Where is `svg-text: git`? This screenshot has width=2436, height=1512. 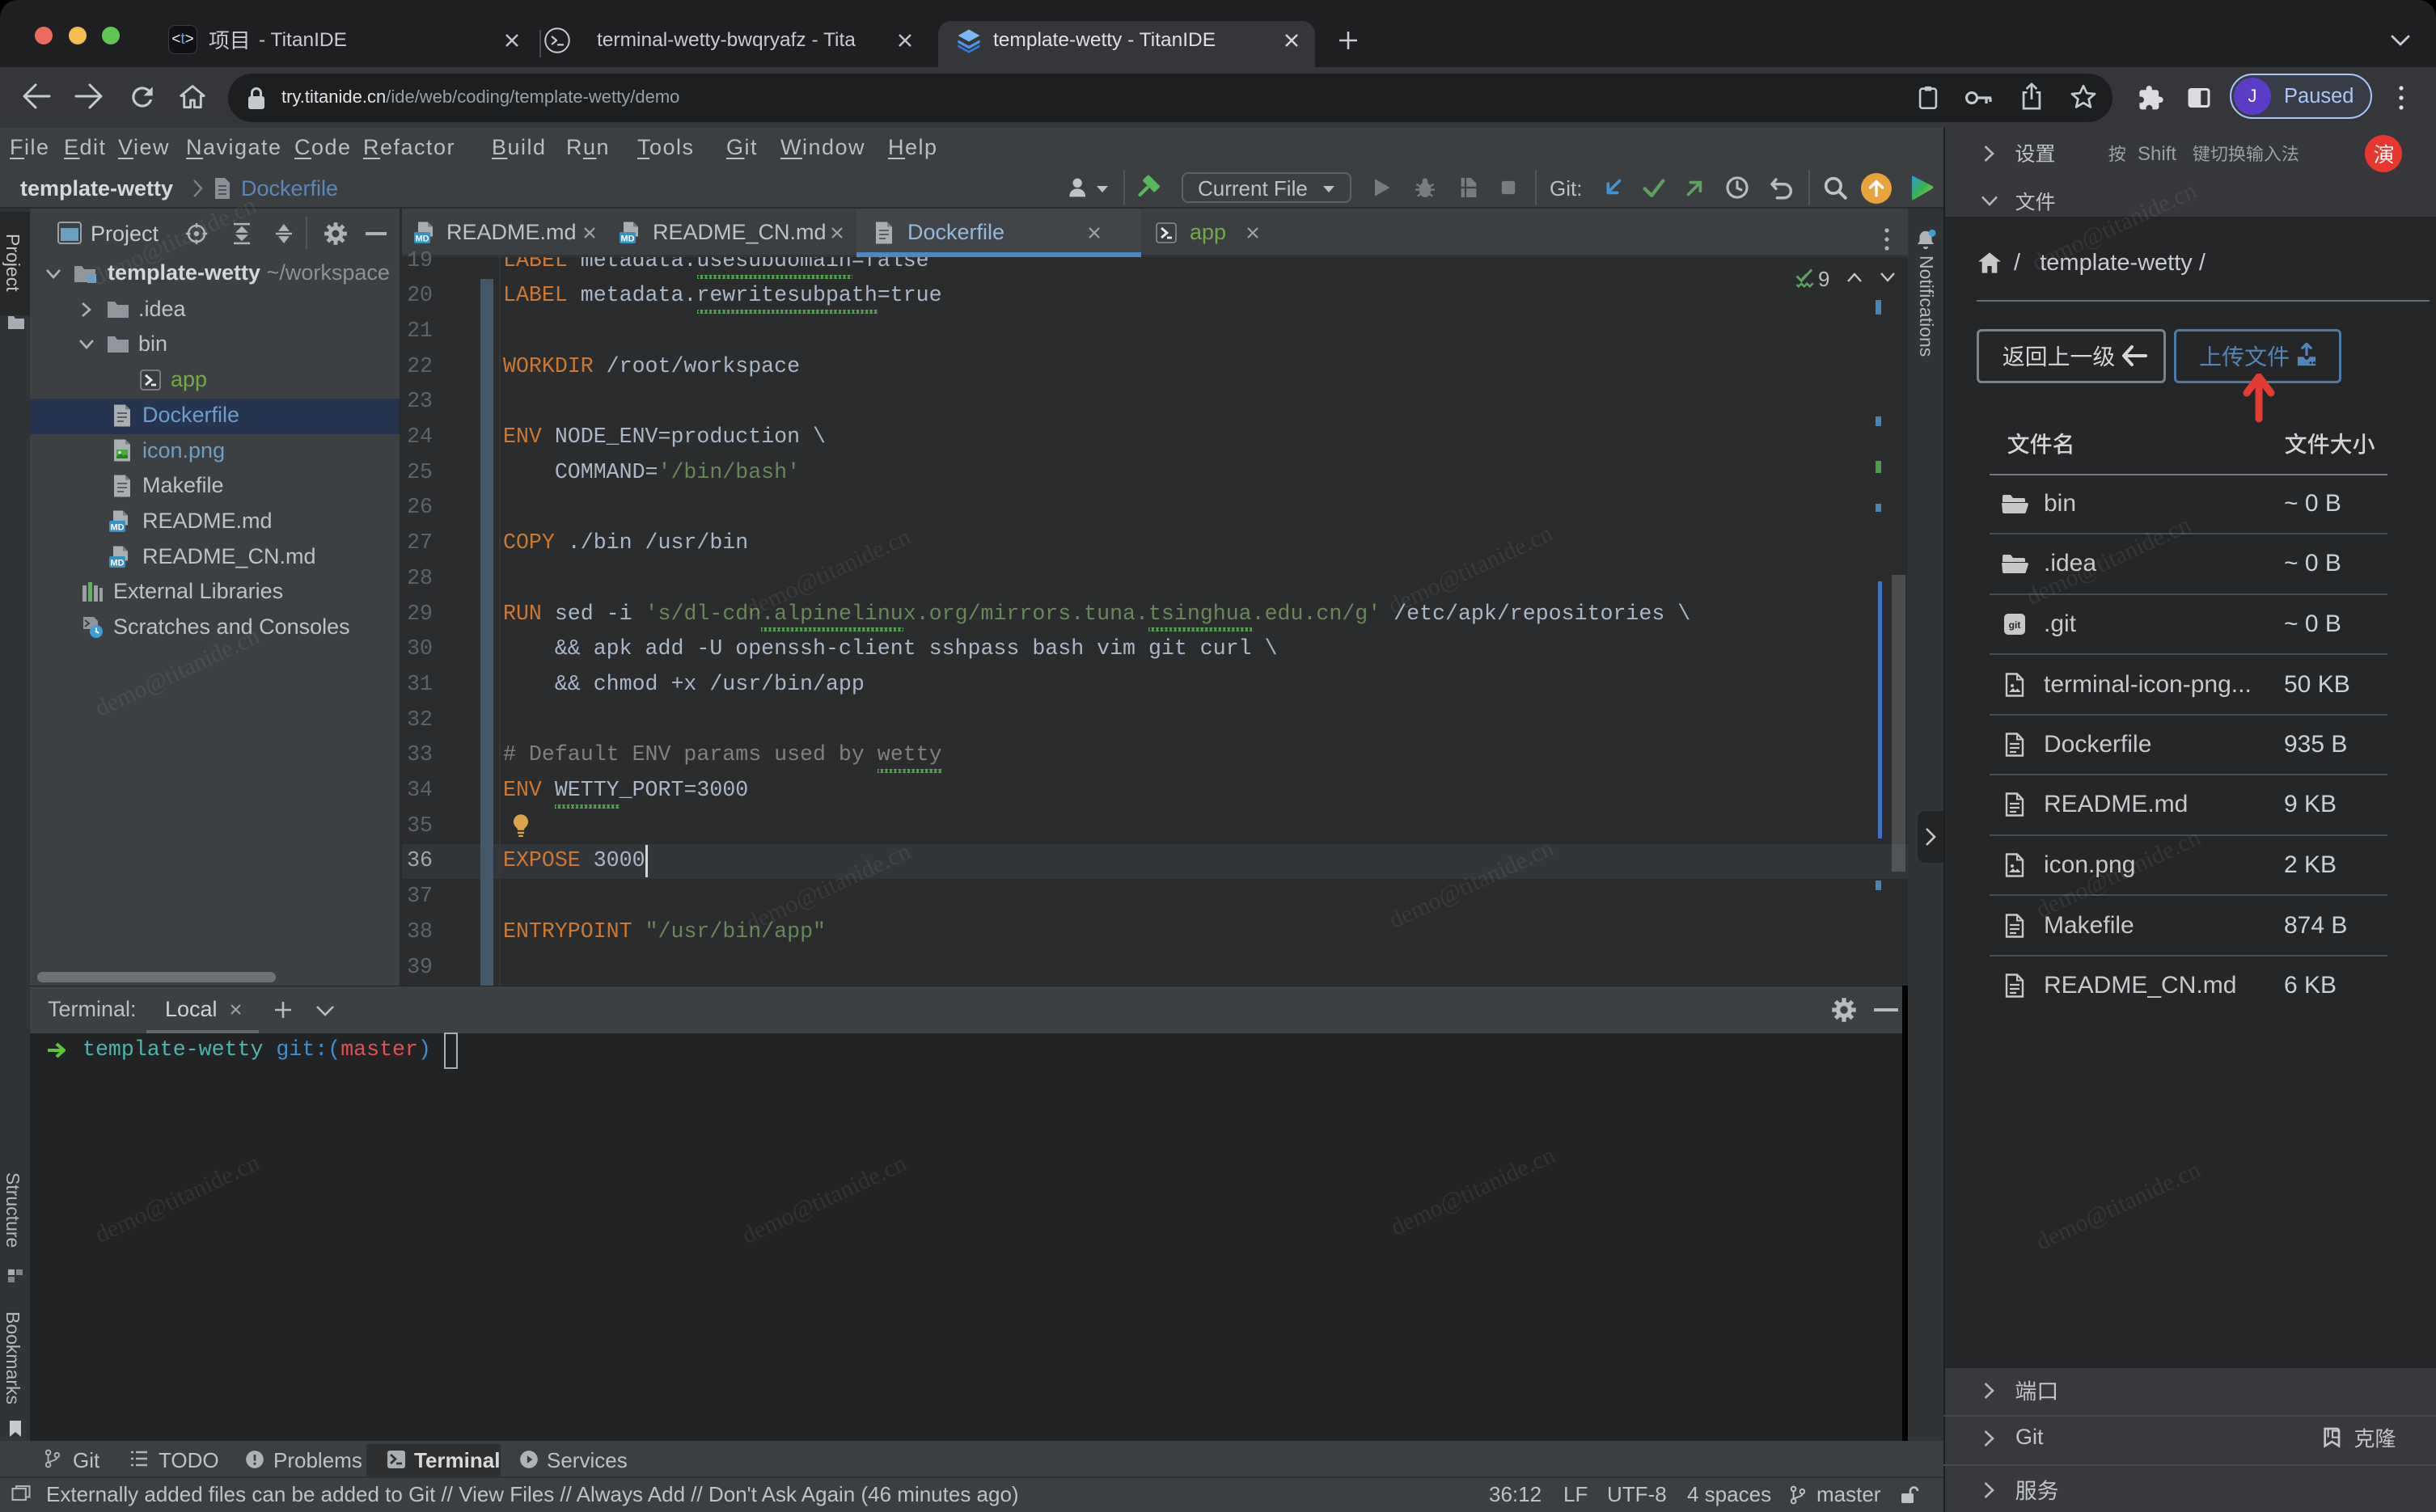 svg-text: git is located at coordinates (2015, 625).